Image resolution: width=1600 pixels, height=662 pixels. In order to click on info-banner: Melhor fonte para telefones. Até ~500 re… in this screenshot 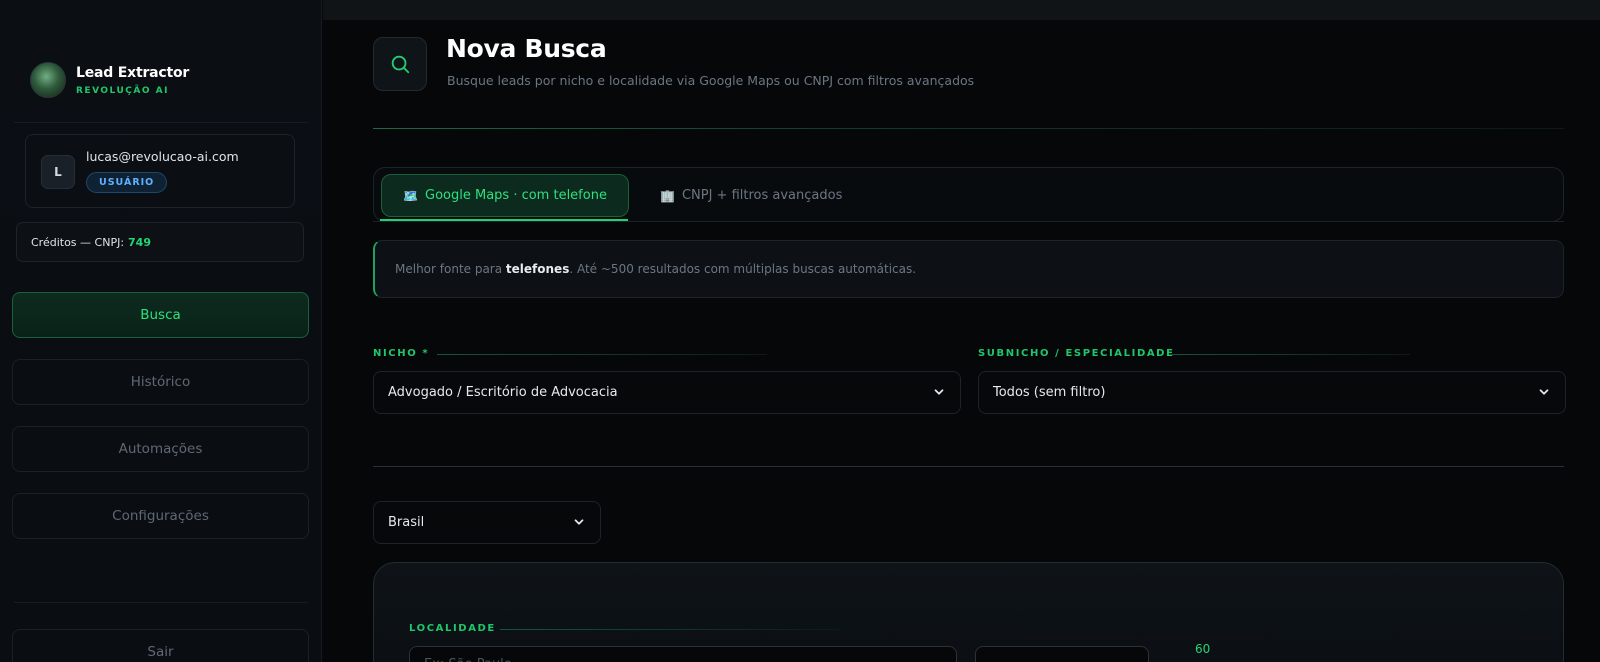, I will do `click(968, 269)`.